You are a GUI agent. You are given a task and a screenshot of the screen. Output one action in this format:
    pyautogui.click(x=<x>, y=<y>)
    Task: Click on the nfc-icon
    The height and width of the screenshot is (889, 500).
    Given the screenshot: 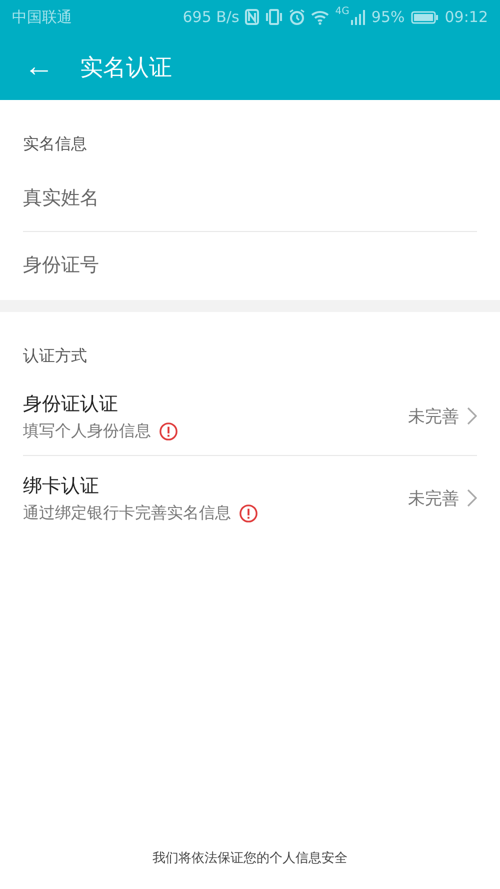 What is the action you would take?
    pyautogui.click(x=252, y=17)
    